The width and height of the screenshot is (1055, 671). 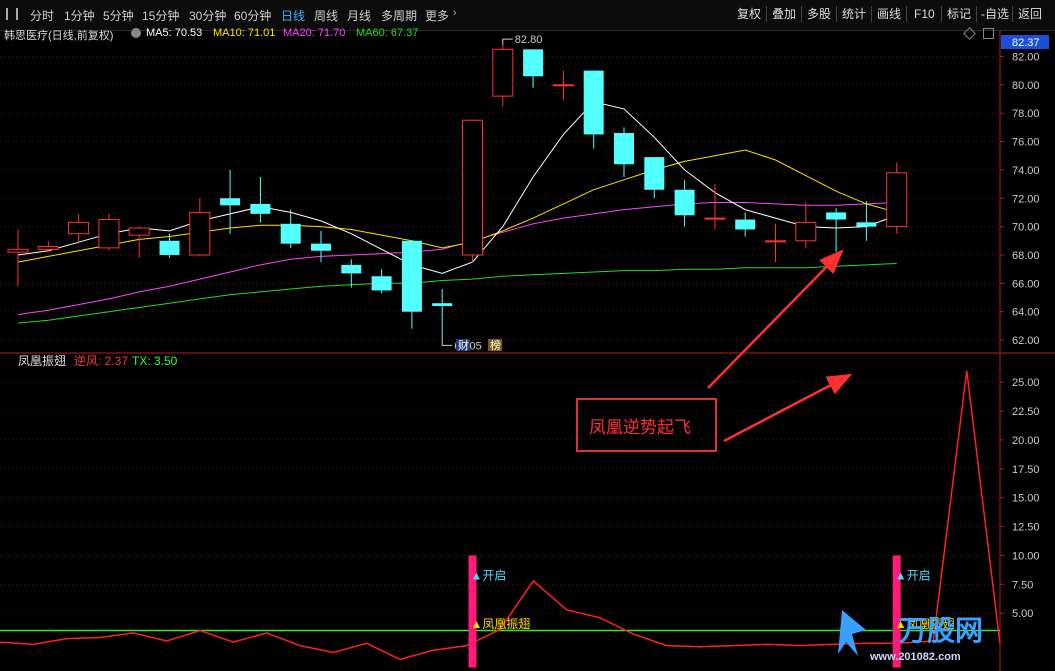 I want to click on price-tick-label: 70.00, so click(x=1026, y=228).